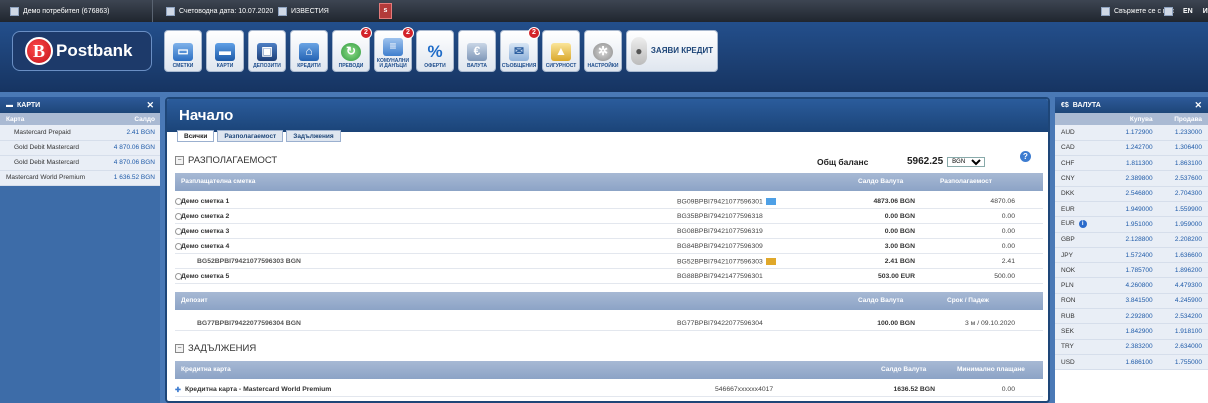 This screenshot has height=403, width=1208. I want to click on nav-bills-taxes: ≡ КОМУНАЛНИ И ДАНЪЦИ 2, so click(394, 49).